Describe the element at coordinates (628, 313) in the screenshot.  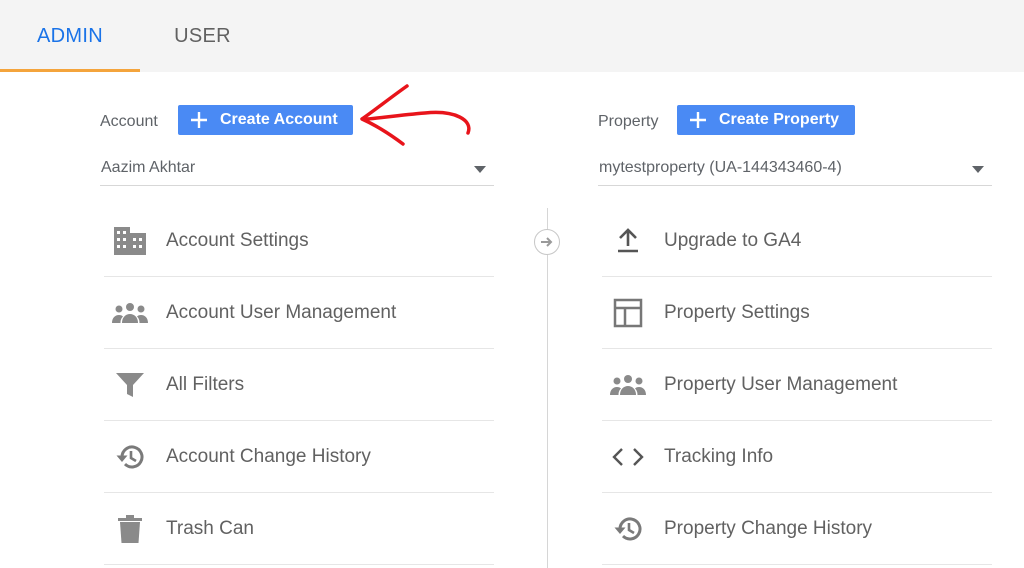
I see `layout-icon` at that location.